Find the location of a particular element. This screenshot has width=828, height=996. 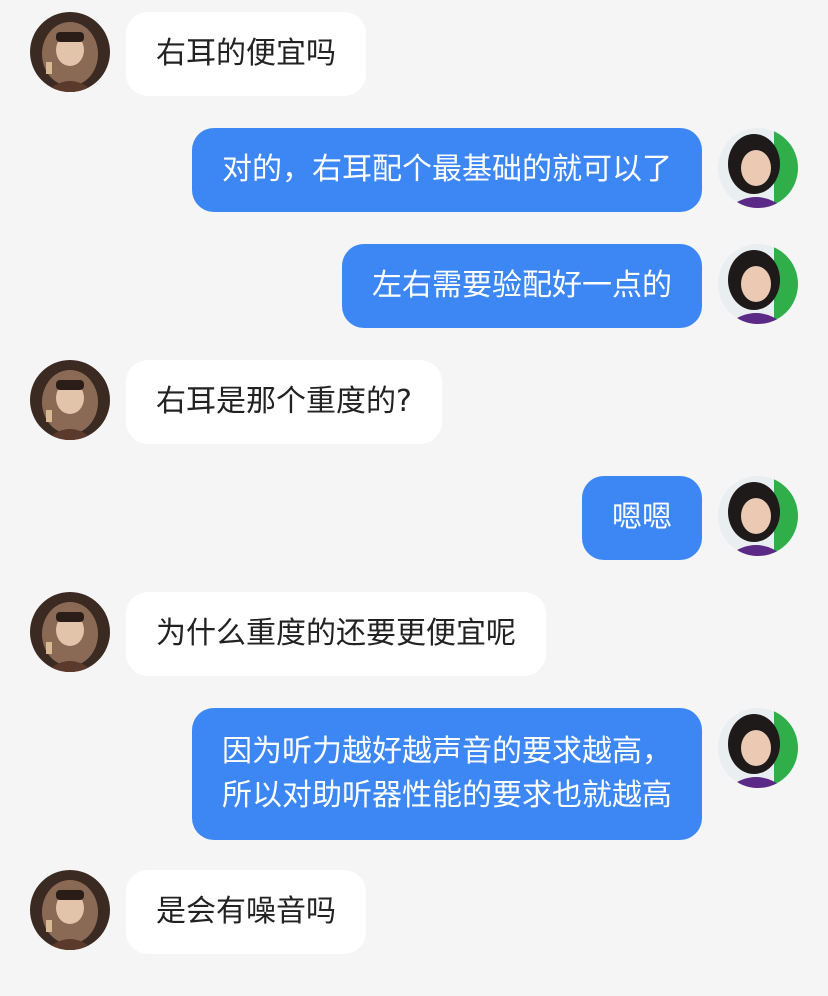

message-bubble: 右耳的便宜吗 is located at coordinates (246, 54).